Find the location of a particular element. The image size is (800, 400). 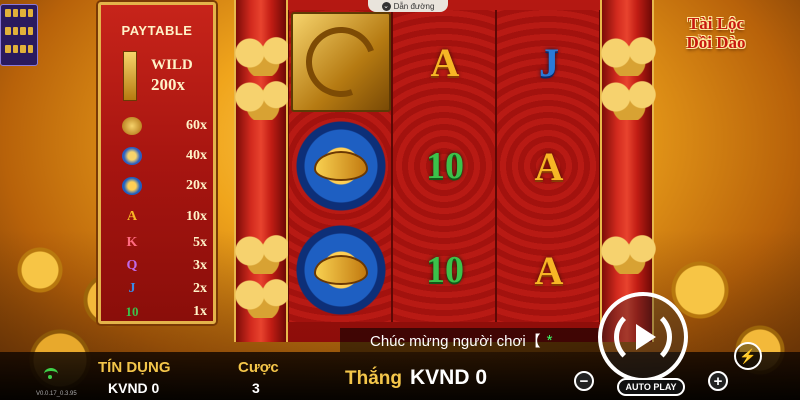

decrease-bet-button: − is located at coordinates (584, 381).